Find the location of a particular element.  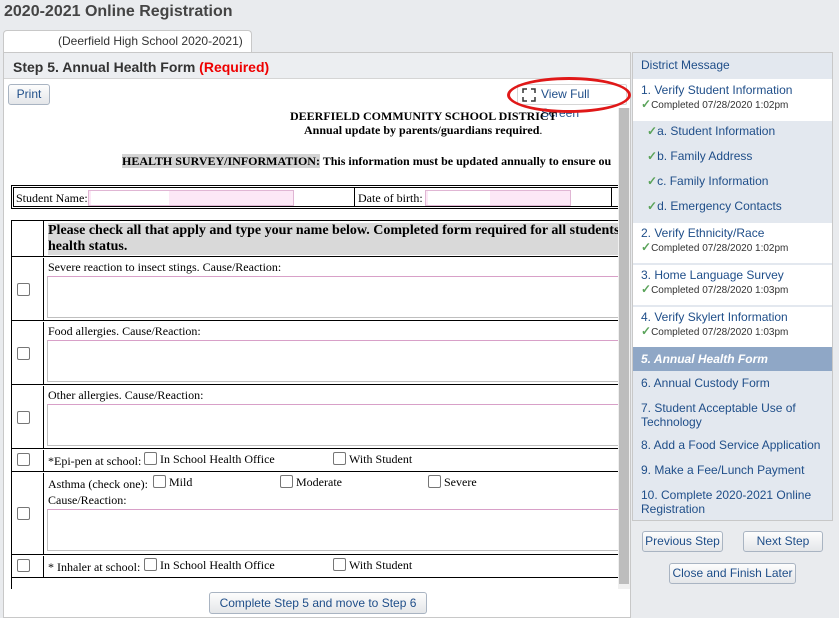

complete-step-button: Complete Step 5 and move to Step 6 is located at coordinates (318, 603).